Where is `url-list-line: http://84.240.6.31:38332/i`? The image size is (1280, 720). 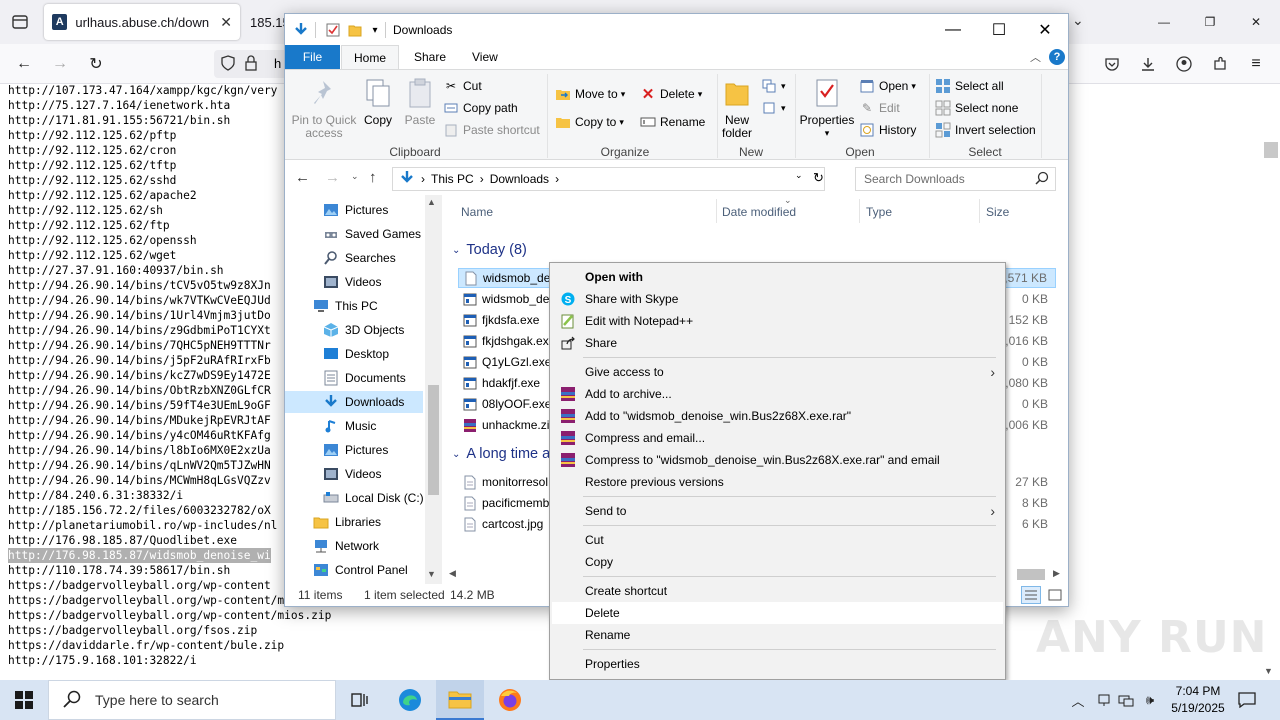
url-list-line: http://84.240.6.31:38332/i is located at coordinates (95, 495).